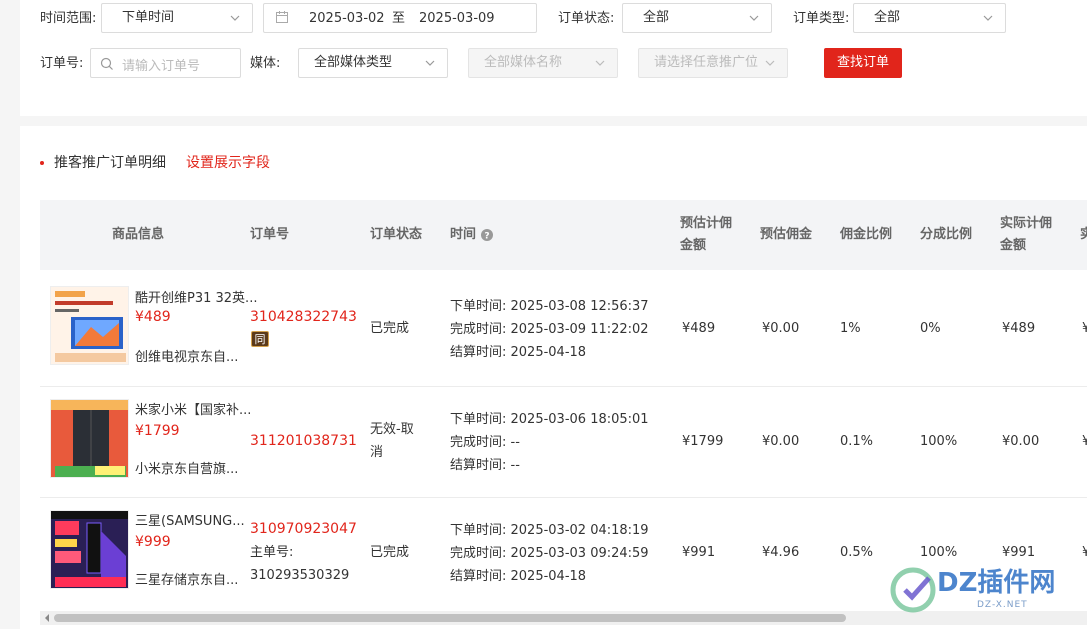 The width and height of the screenshot is (1087, 629). I want to click on order-number: 311201038731, so click(303, 441).